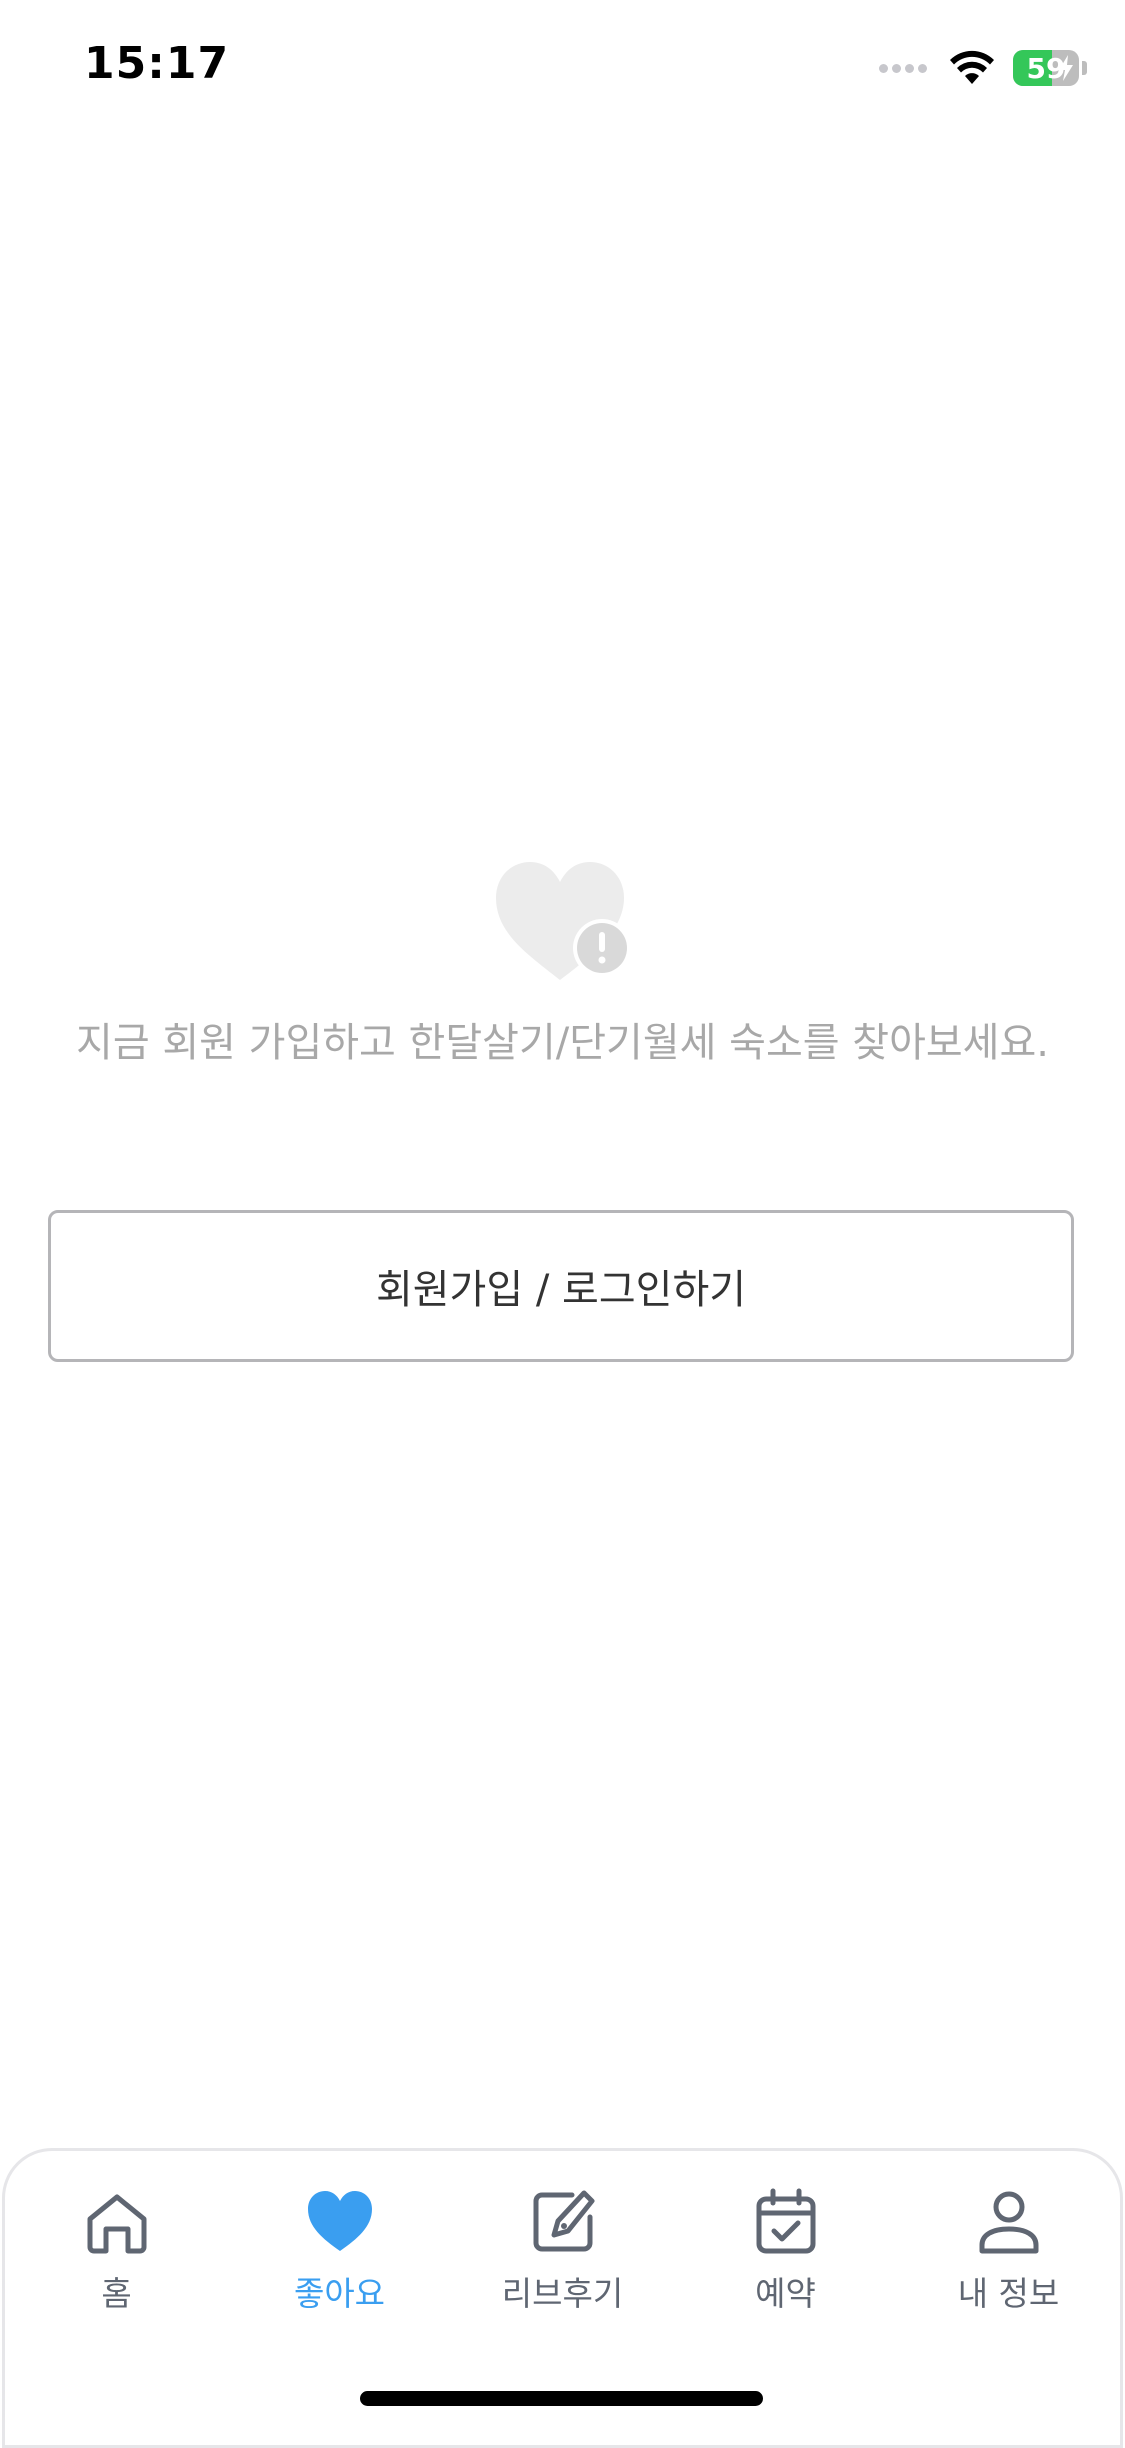 The image size is (1125, 2448). I want to click on review-pen-icon, so click(563, 2221).